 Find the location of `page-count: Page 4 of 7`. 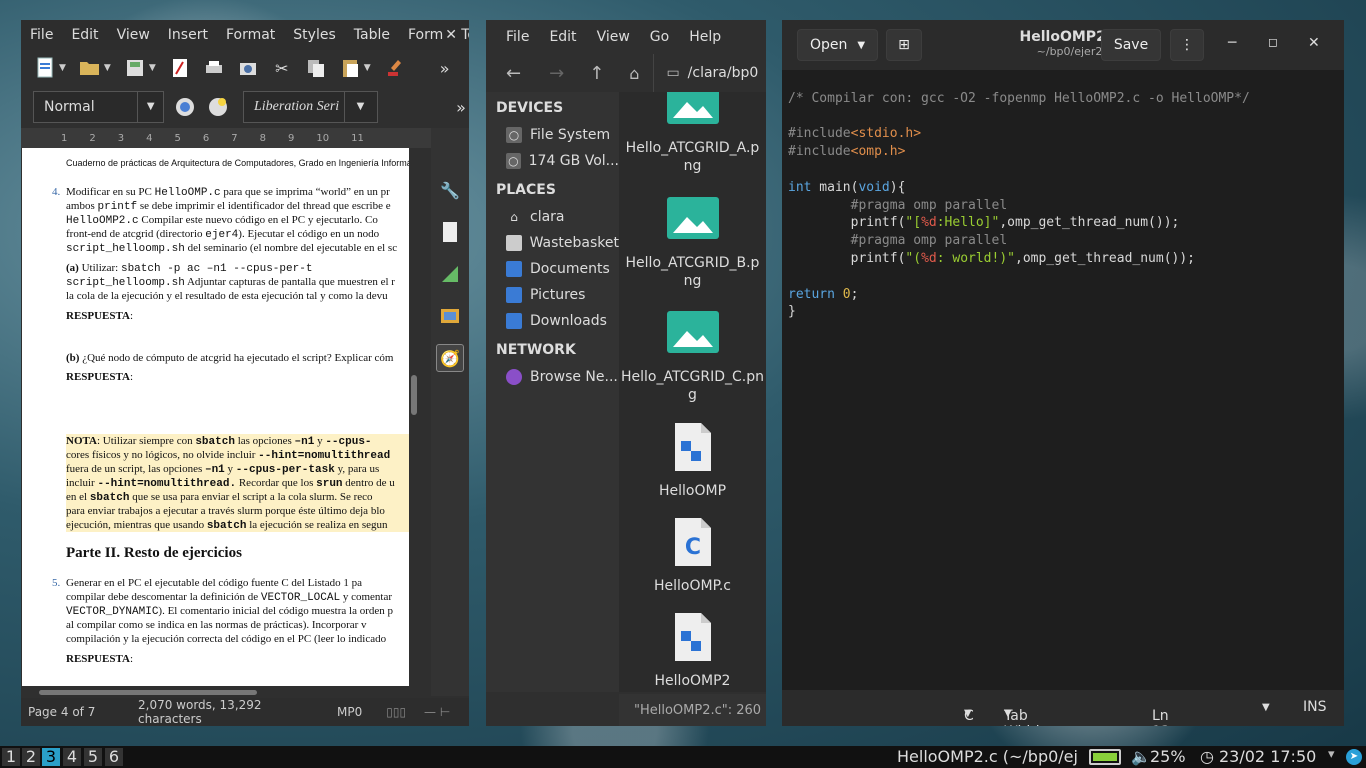

page-count: Page 4 of 7 is located at coordinates (78, 712).